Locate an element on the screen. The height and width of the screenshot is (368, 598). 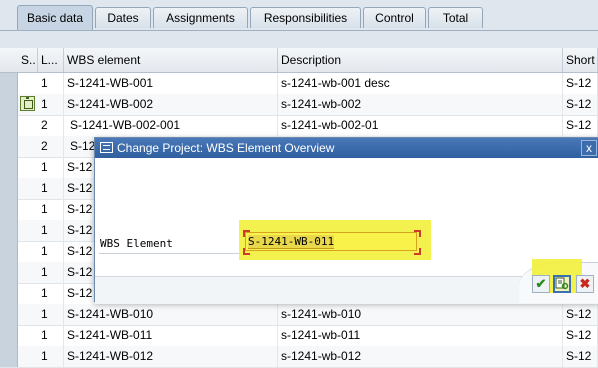
column-header-status: S.. is located at coordinates (28, 60).